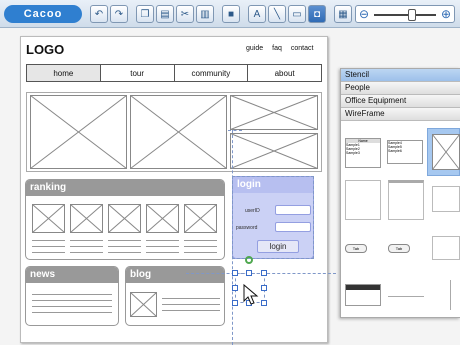 This screenshot has height=345, width=460. What do you see at coordinates (235, 130) in the screenshot?
I see `guide-tick` at bounding box center [235, 130].